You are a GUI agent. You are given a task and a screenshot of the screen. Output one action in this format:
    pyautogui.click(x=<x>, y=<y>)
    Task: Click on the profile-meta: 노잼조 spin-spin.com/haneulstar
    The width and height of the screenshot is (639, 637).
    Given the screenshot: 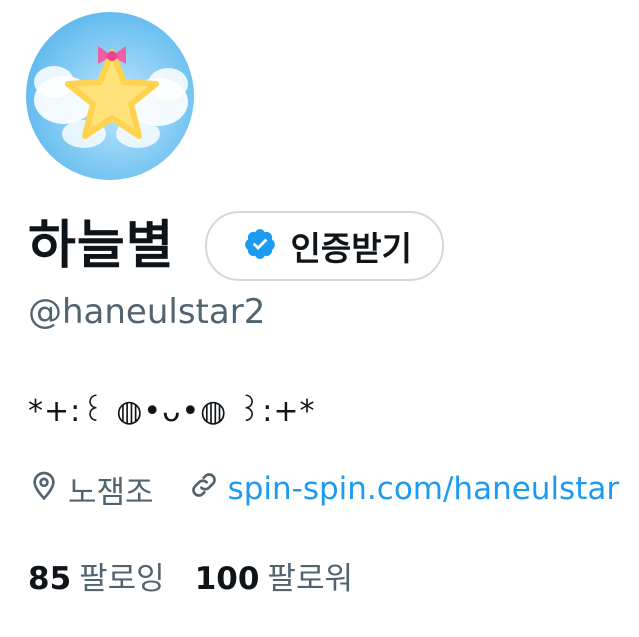 What is the action you would take?
    pyautogui.click(x=323, y=489)
    